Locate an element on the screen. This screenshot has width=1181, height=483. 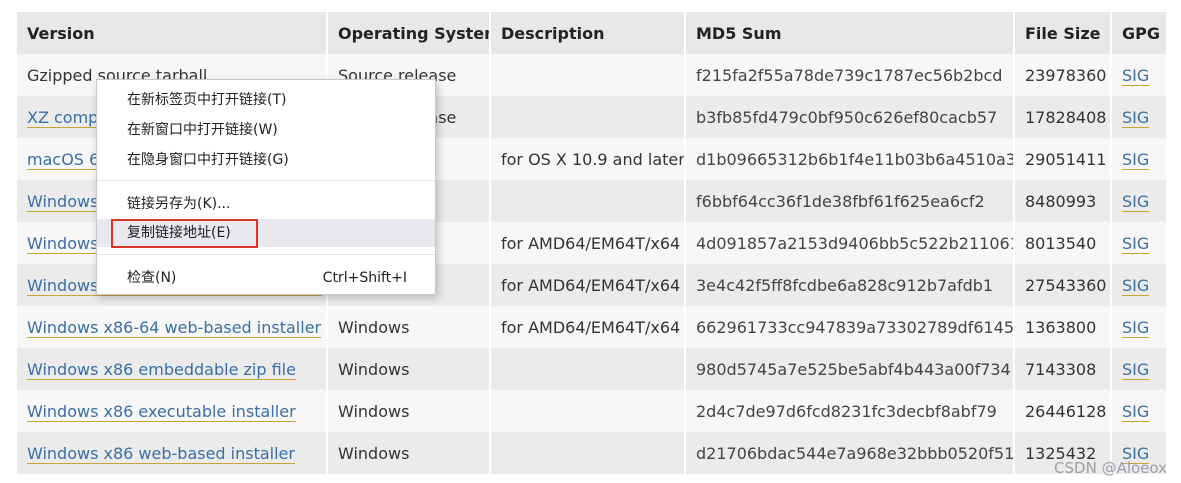
cell-md5: 4d091857a2153d9406bb5c522b211061 is located at coordinates (850, 243).